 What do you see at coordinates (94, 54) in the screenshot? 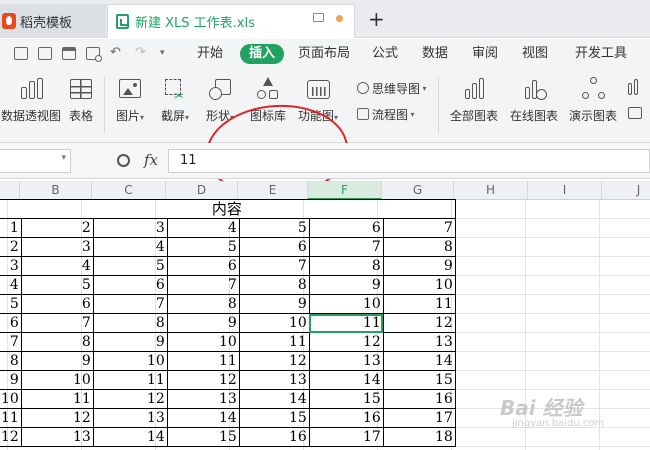
I see `print-preview-icon` at bounding box center [94, 54].